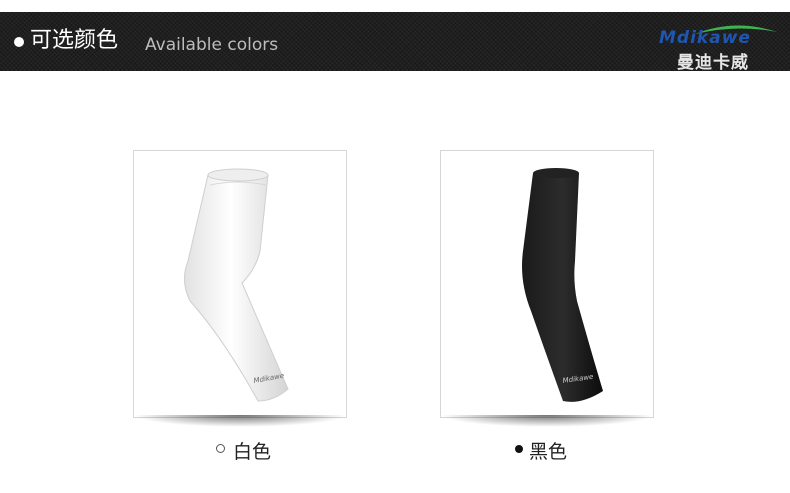 The image size is (790, 493). Describe the element at coordinates (705, 38) in the screenshot. I see `brand-wordmark: Mdikawe` at that location.